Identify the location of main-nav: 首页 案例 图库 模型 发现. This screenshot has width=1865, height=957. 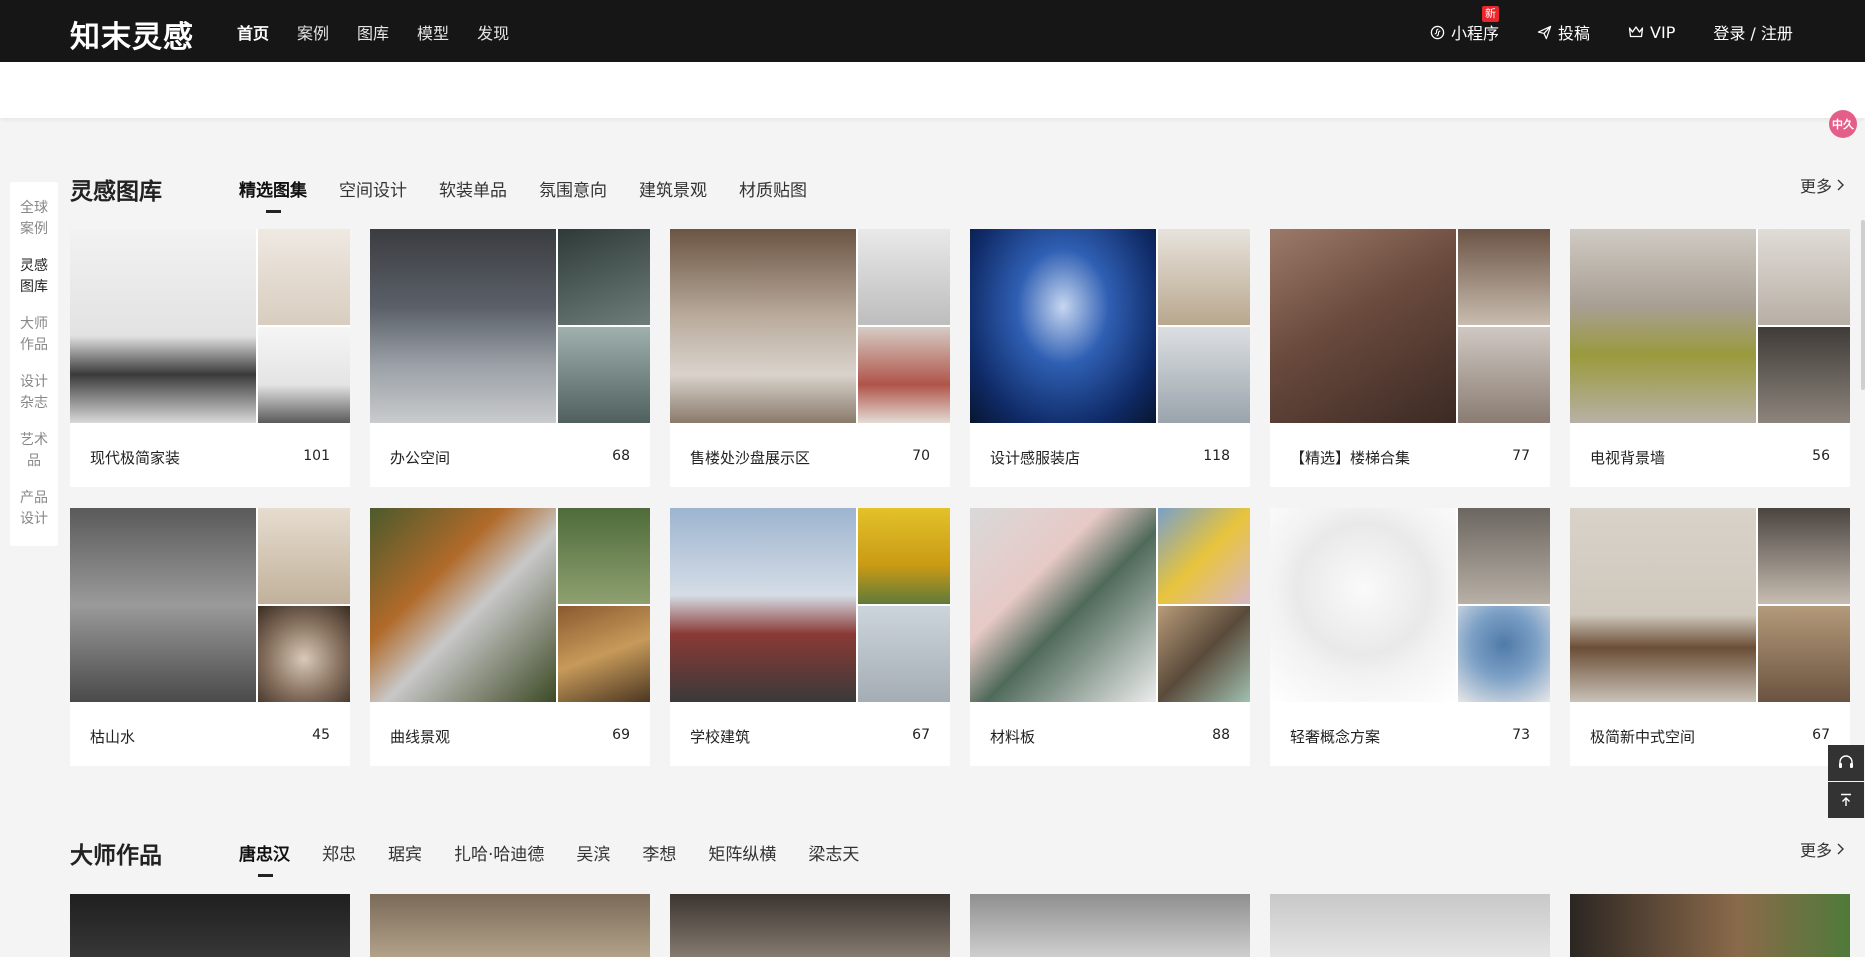
(373, 32).